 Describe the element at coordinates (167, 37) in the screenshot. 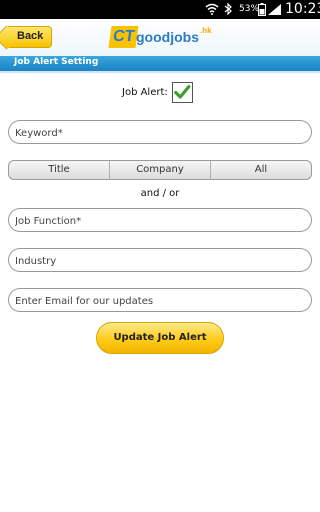

I see `logo-text: goodjobs` at that location.